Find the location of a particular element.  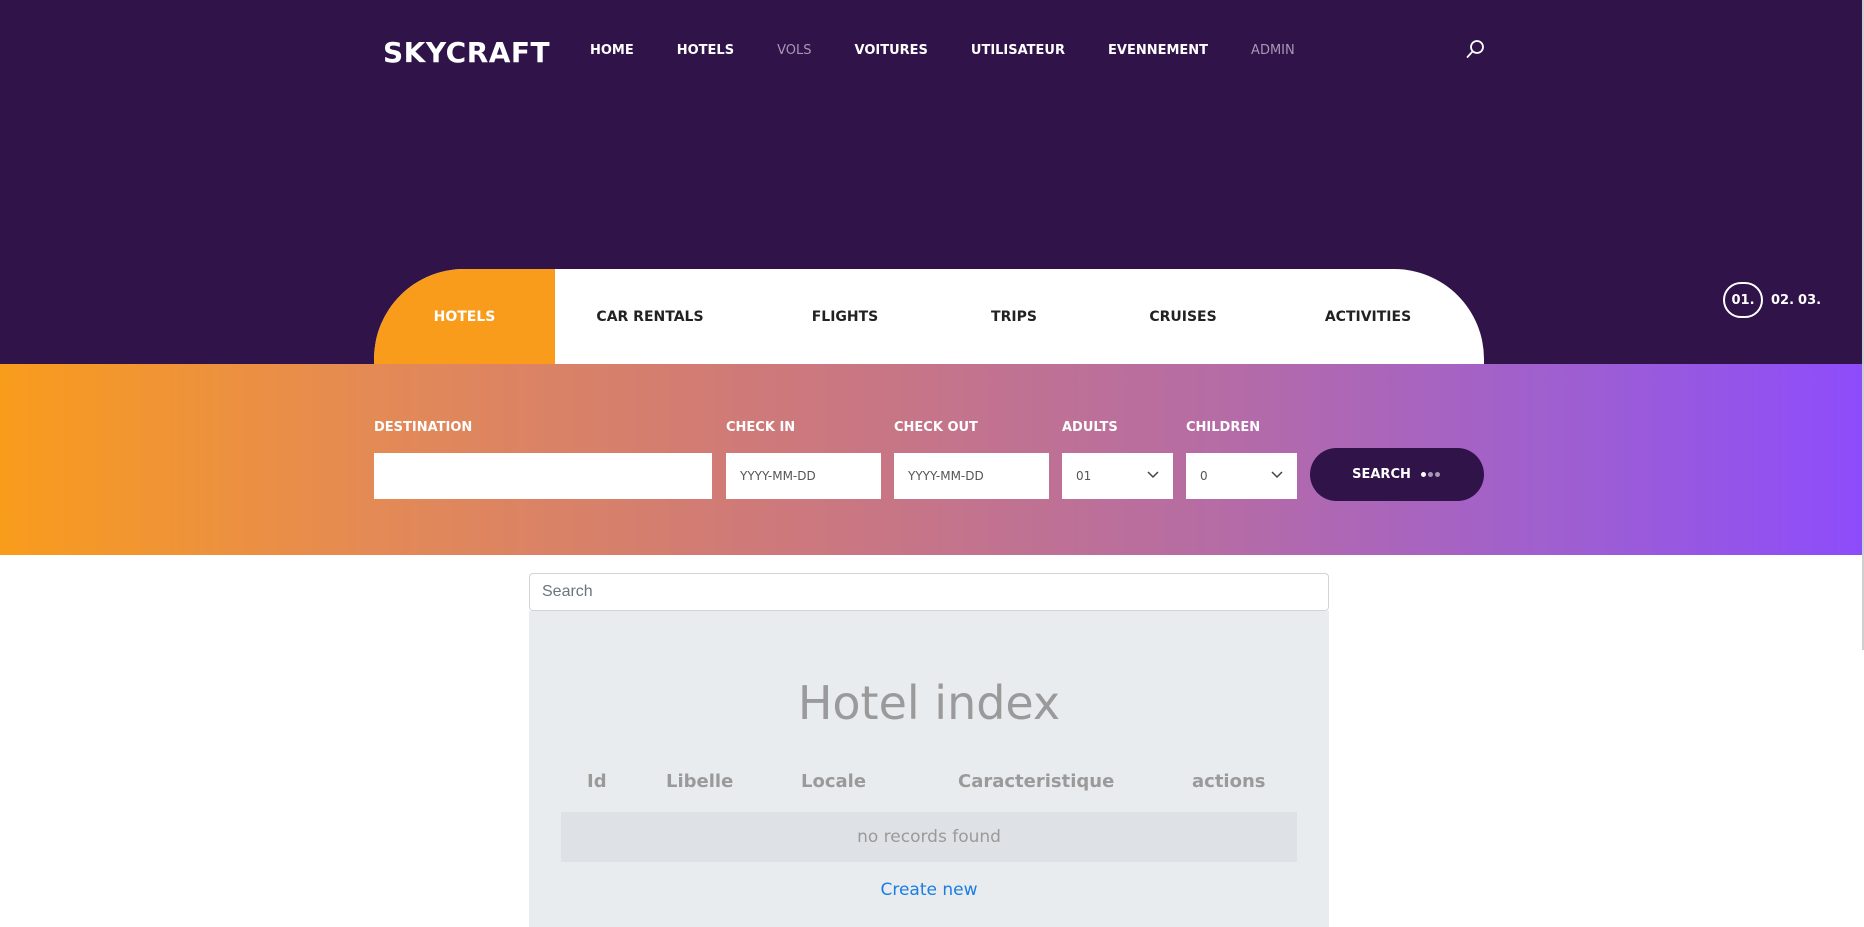

adults-label: ADULTS is located at coordinates (1090, 427).